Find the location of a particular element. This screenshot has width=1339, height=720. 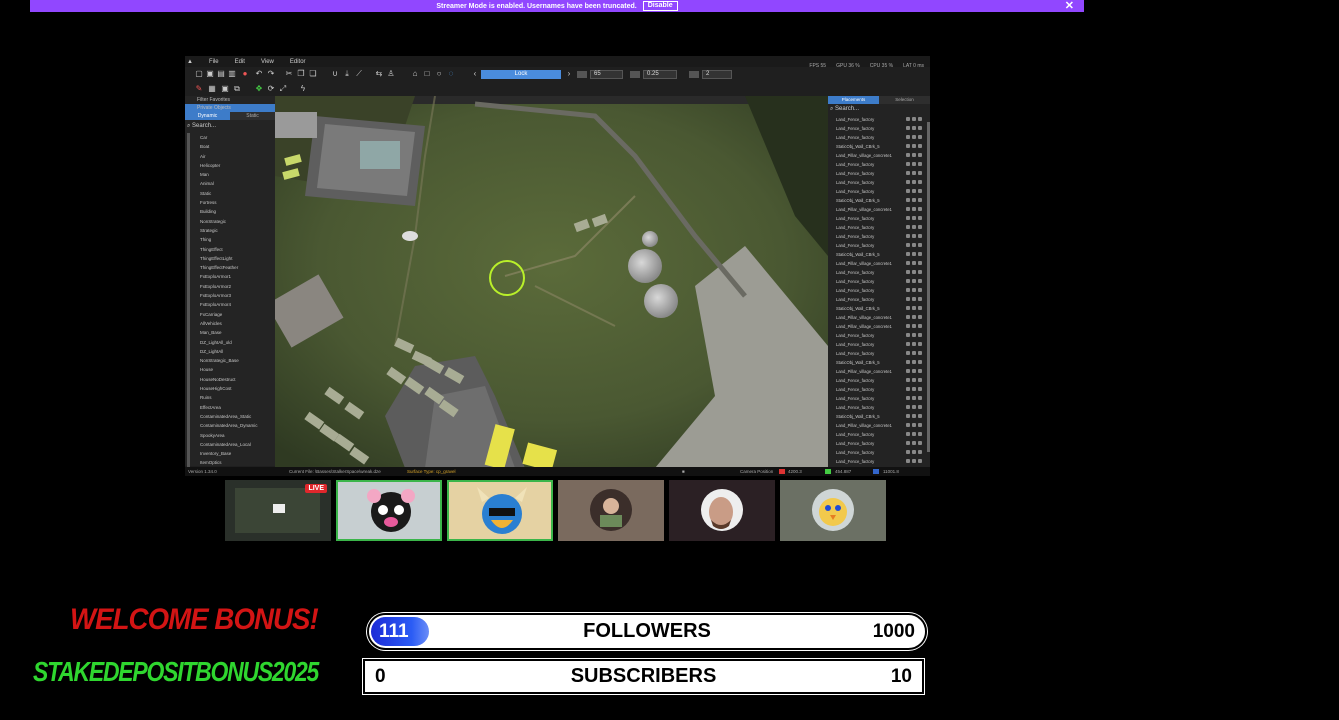

link-icon: ⟋ is located at coordinates (359, 74).